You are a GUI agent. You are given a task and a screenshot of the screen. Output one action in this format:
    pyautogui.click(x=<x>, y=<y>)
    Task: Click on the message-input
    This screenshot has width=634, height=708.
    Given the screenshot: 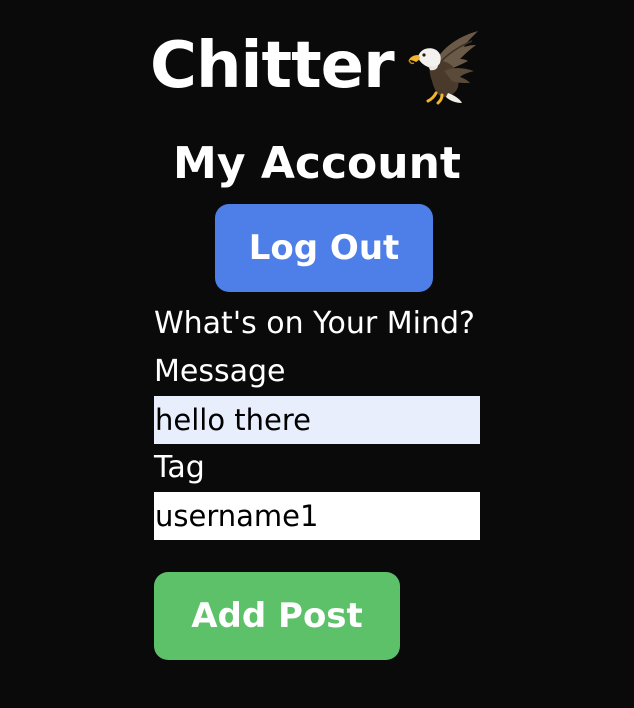 What is the action you would take?
    pyautogui.click(x=317, y=420)
    